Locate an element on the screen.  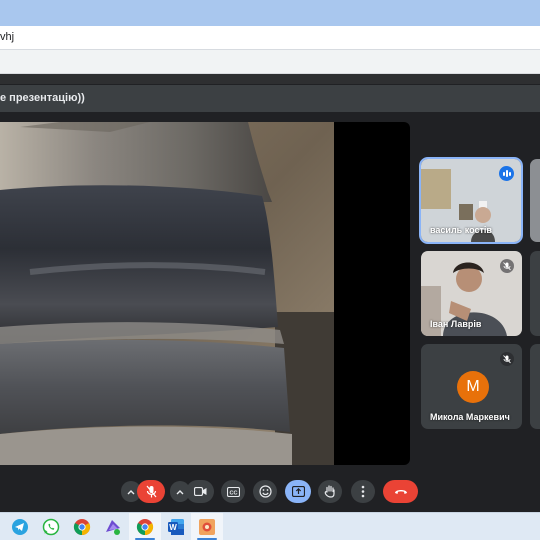
participant-name: василь костів is located at coordinates (461, 230).